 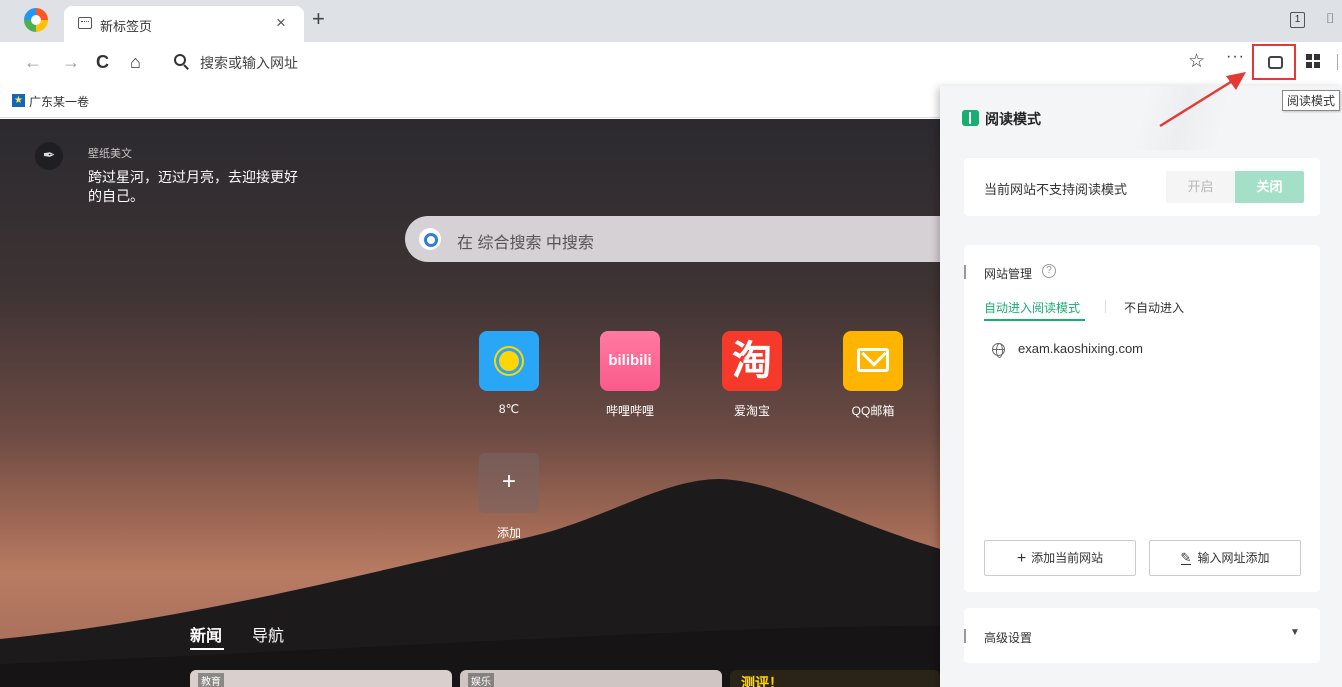 I want to click on browser-logo-icon, so click(x=36, y=20).